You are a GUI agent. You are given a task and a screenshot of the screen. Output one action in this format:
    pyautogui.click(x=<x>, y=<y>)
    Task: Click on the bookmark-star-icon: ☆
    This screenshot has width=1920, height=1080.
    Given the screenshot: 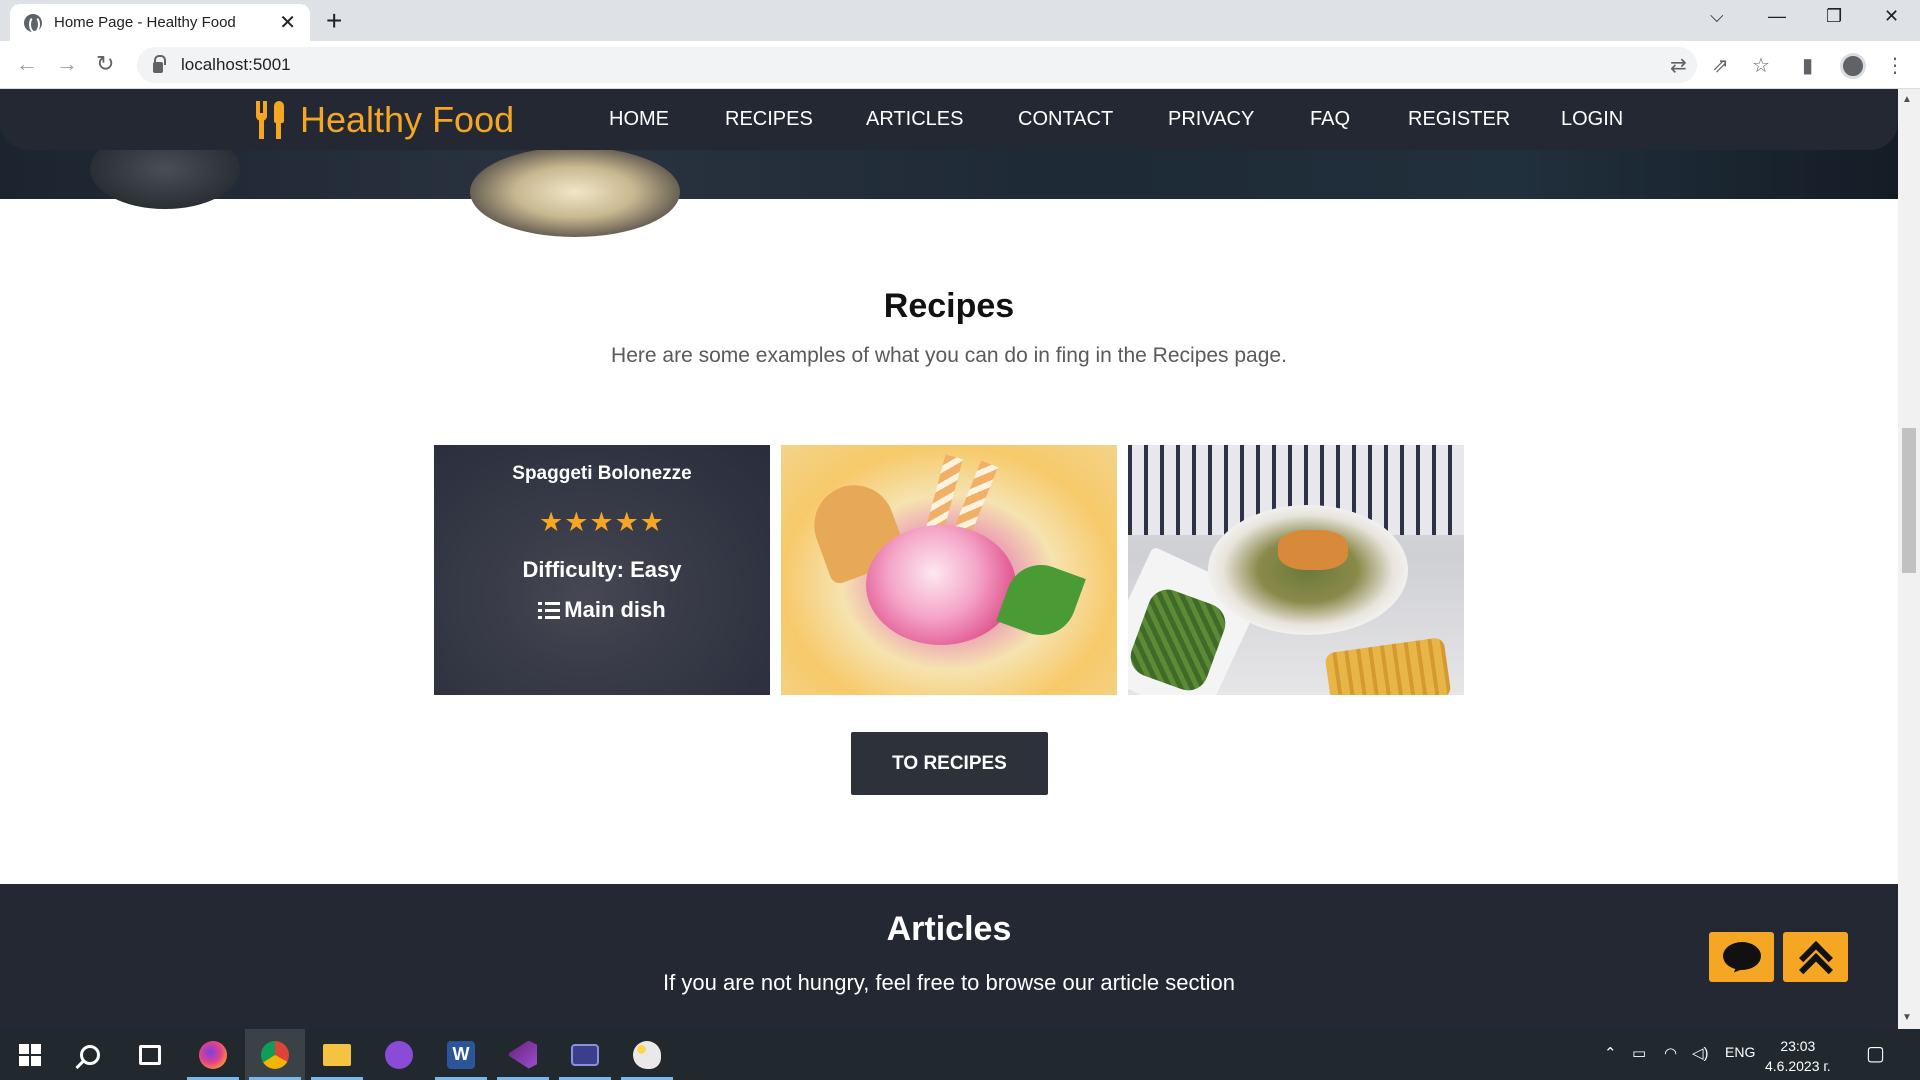 What is the action you would take?
    pyautogui.click(x=1761, y=65)
    